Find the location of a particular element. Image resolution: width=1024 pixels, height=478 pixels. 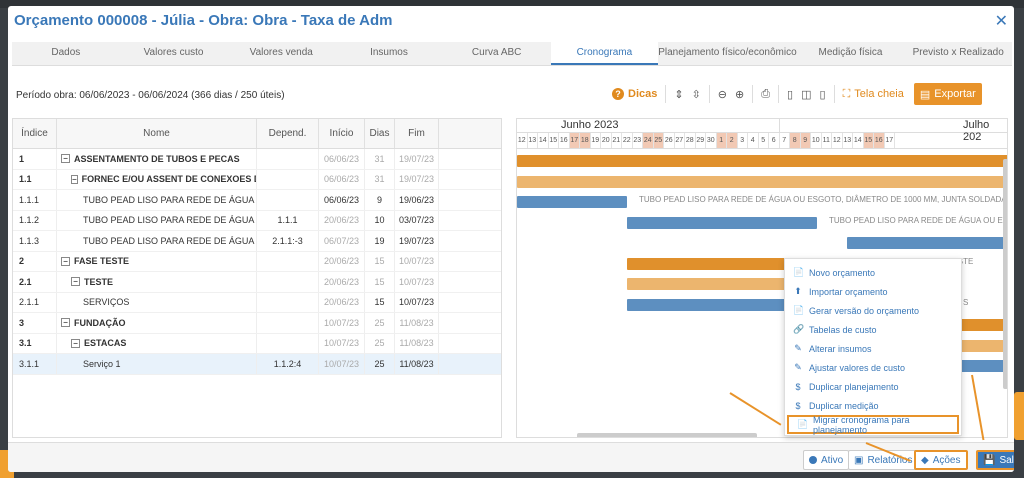

table-cell: 19/07/23 is located at coordinates (417, 241).